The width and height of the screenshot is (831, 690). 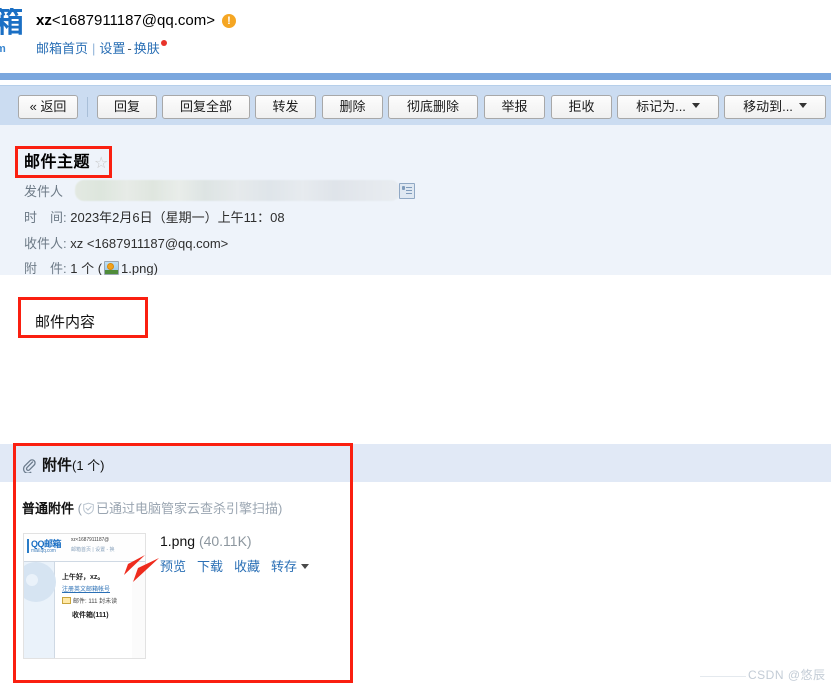 What do you see at coordinates (45, 268) in the screenshot?
I see `mail-row-attachment-label: 附 件:` at bounding box center [45, 268].